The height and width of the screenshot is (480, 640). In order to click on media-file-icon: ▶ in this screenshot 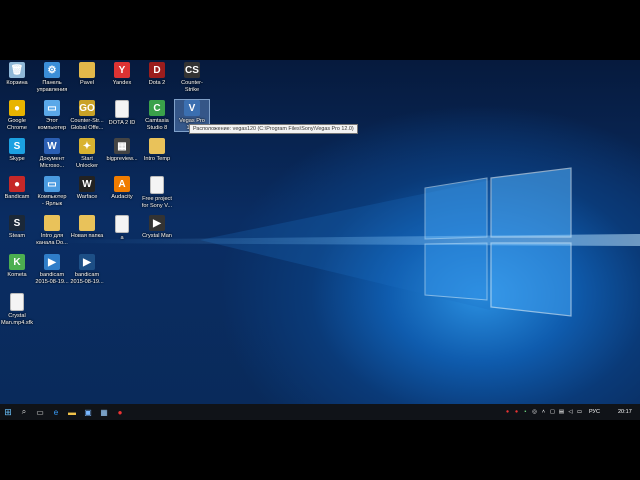, I will do `click(157, 223)`.